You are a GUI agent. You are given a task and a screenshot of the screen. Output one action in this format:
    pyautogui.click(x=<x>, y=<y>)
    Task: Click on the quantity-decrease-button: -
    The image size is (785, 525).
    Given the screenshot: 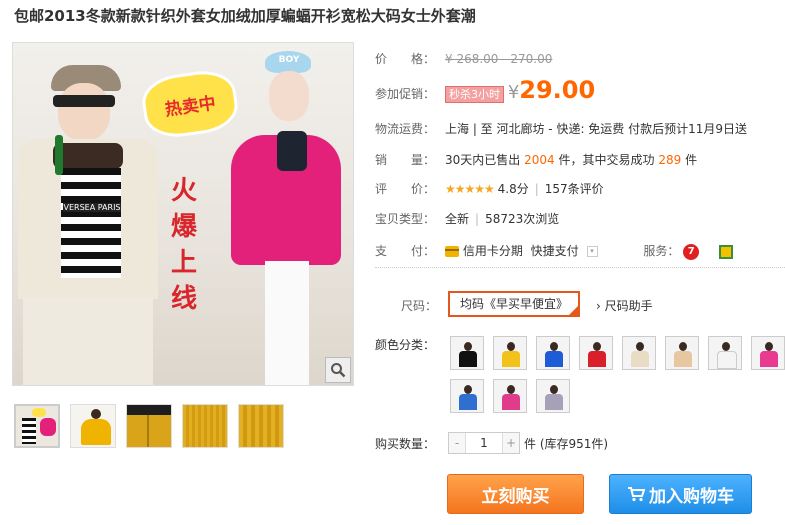 What is the action you would take?
    pyautogui.click(x=457, y=443)
    